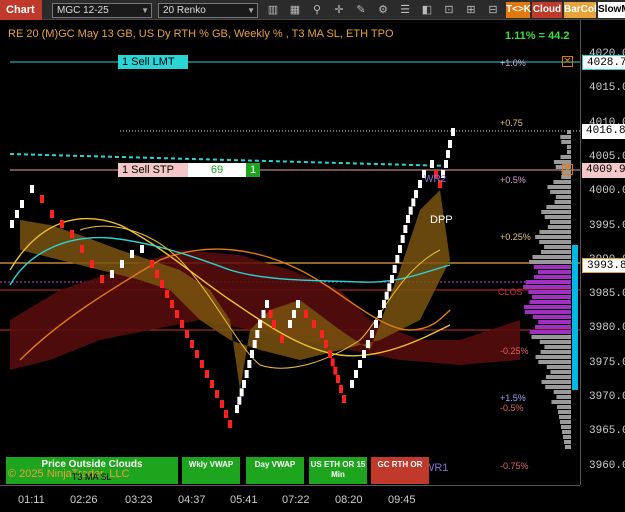 Image resolution: width=625 pixels, height=512 pixels. I want to click on time-tick-label: 01:11, so click(31, 500).